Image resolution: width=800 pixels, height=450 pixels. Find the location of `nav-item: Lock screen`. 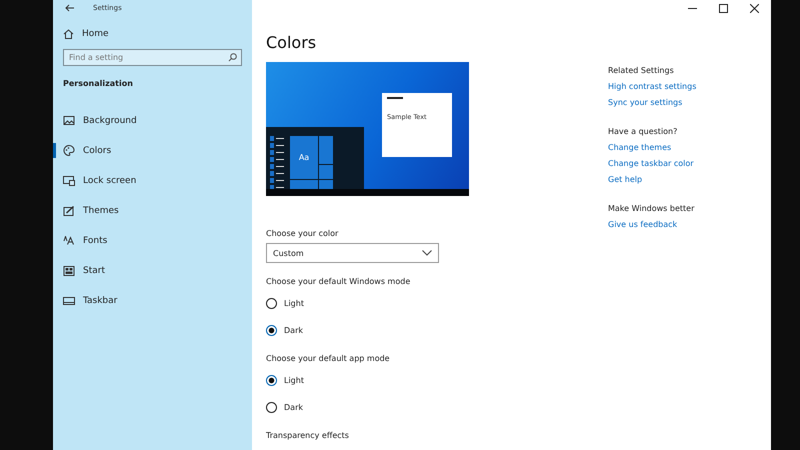

nav-item: Lock screen is located at coordinates (152, 180).